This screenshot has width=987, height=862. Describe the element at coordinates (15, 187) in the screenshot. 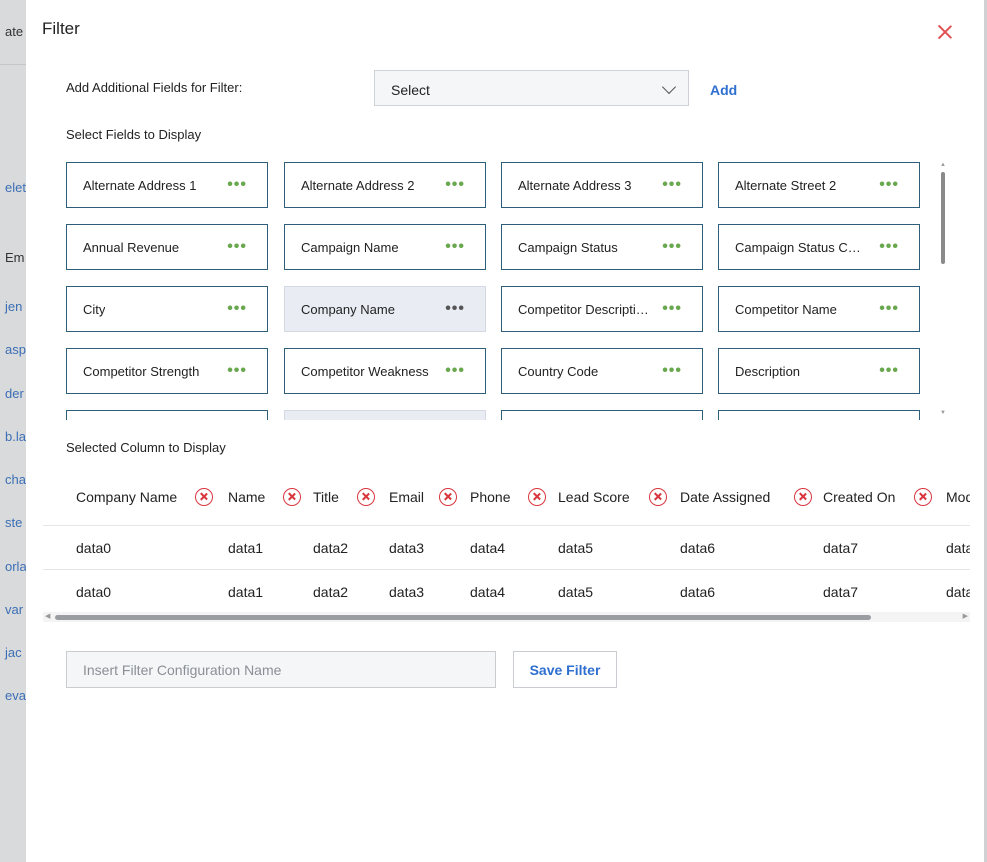

I see `bg-text: elete` at that location.